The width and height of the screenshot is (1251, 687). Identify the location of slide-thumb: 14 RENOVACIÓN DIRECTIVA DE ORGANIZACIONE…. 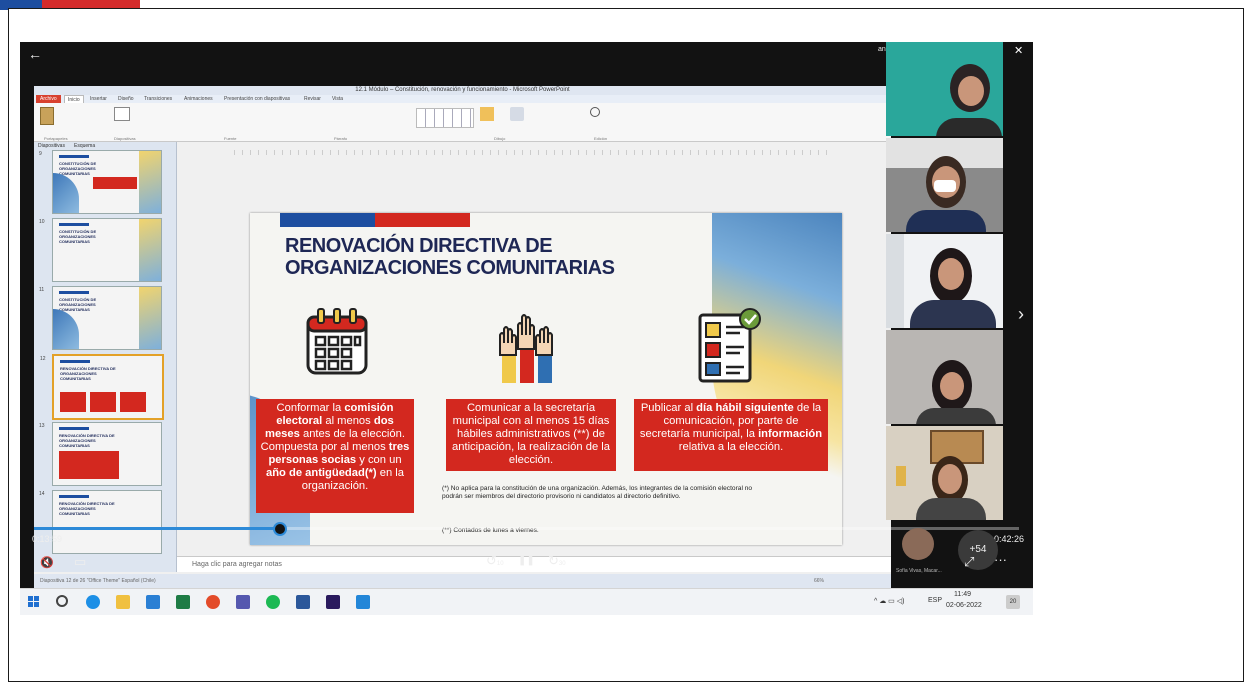
(100, 522).